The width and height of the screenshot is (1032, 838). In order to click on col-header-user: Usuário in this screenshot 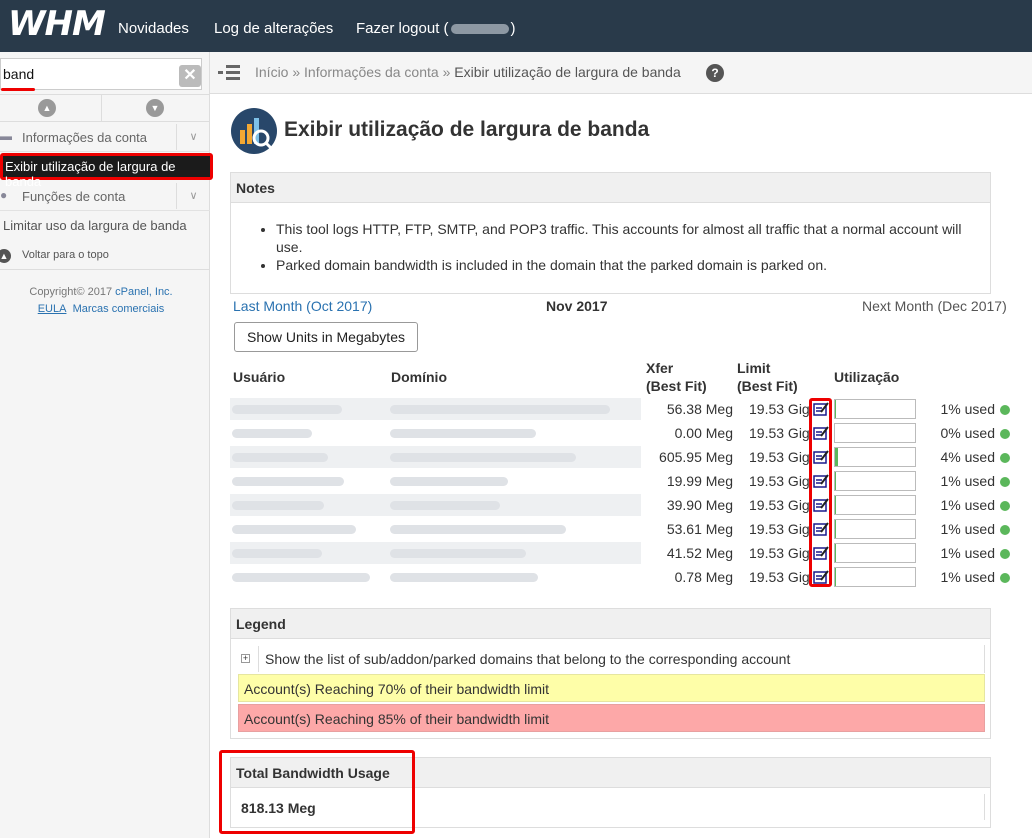, I will do `click(259, 377)`.